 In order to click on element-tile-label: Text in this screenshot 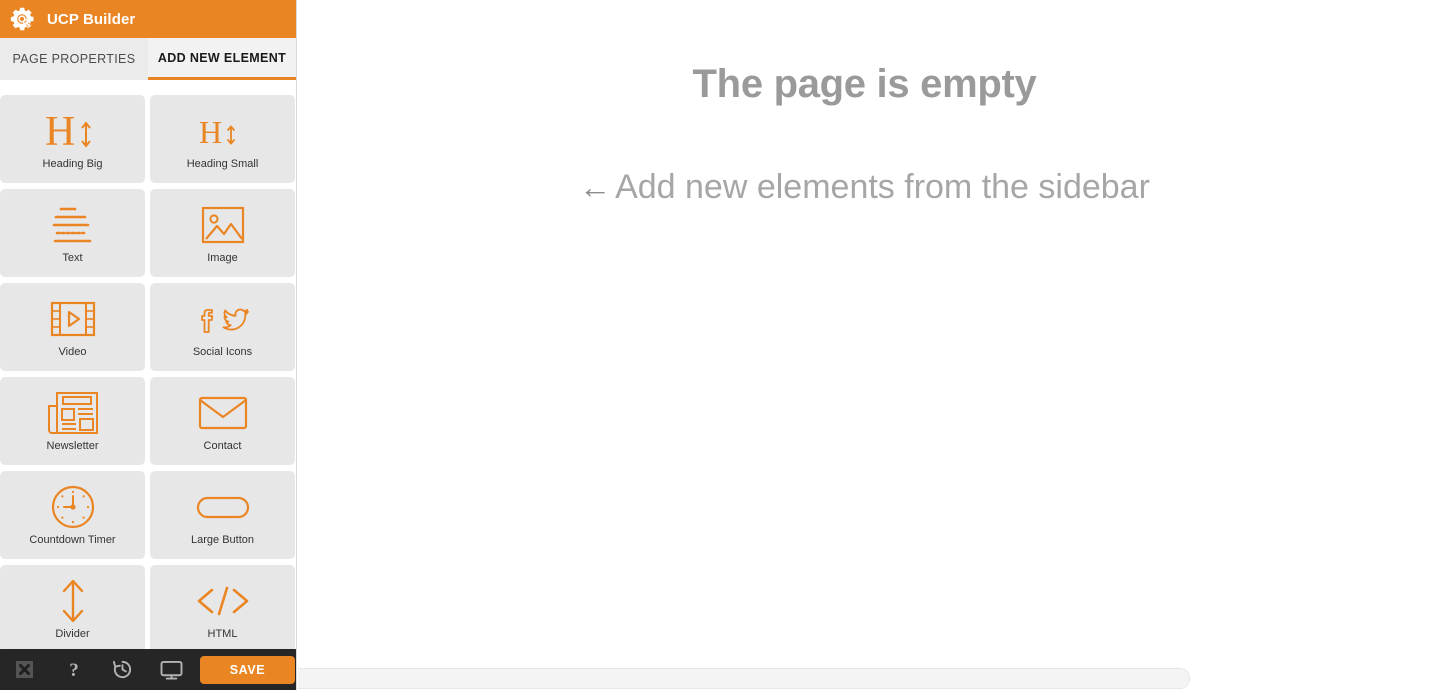, I will do `click(72, 258)`.